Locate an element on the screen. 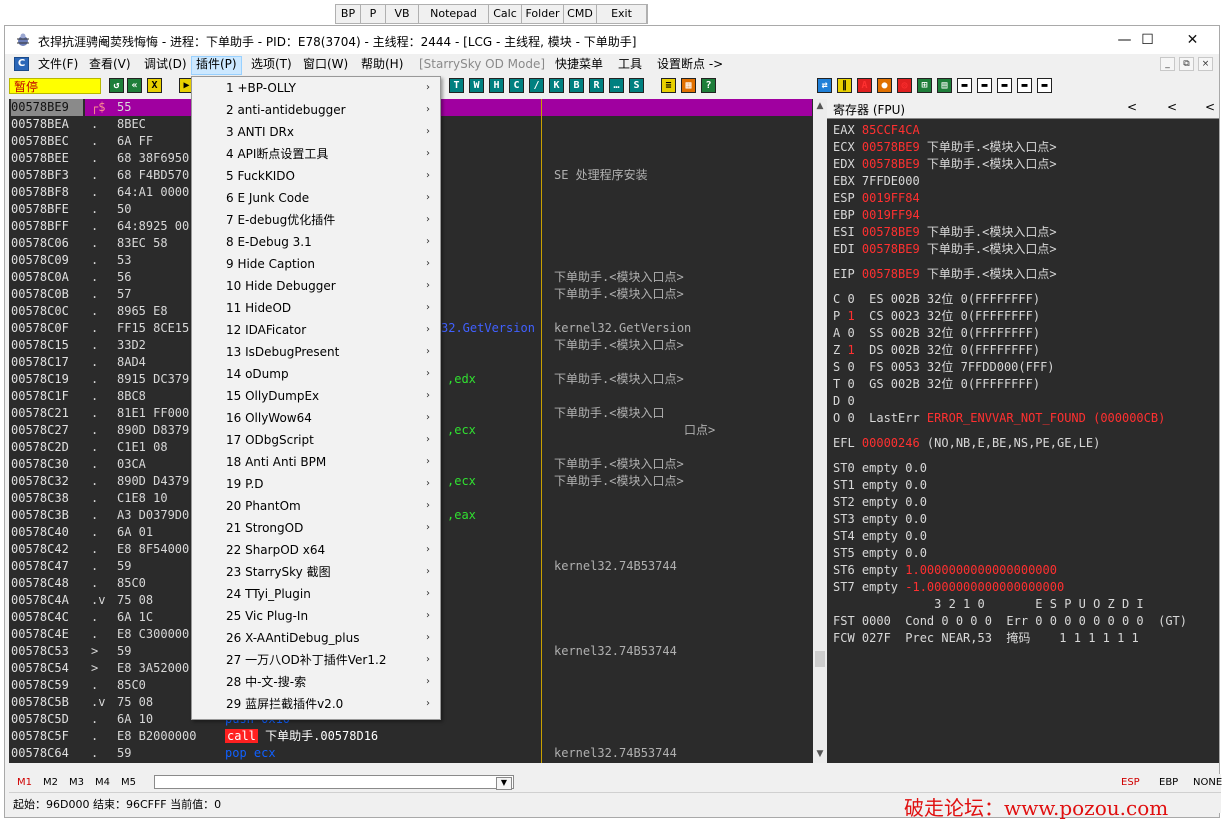 This screenshot has height=822, width=1224. nav-prev-1: < is located at coordinates (1132, 107).